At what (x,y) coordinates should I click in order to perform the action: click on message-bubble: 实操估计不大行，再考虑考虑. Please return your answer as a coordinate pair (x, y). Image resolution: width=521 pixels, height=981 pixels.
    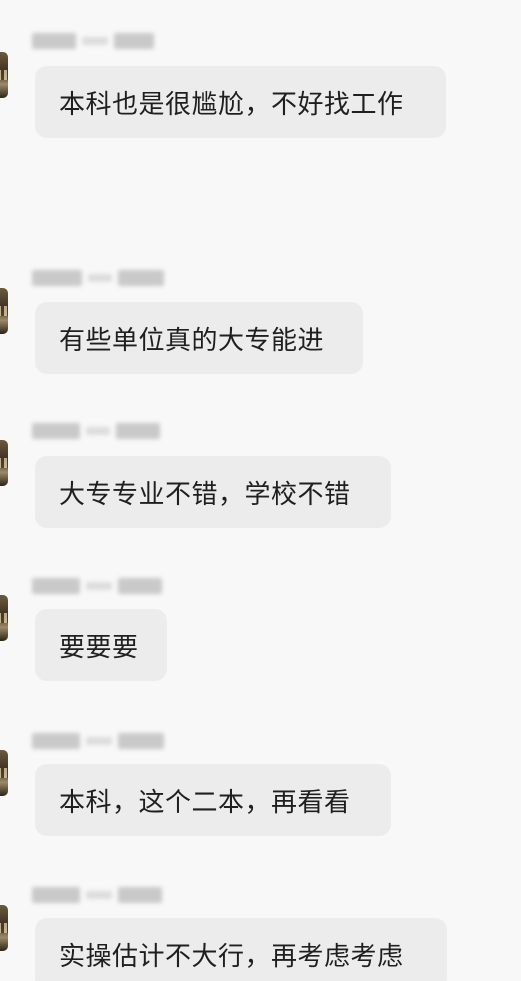
    Looking at the image, I should click on (241, 949).